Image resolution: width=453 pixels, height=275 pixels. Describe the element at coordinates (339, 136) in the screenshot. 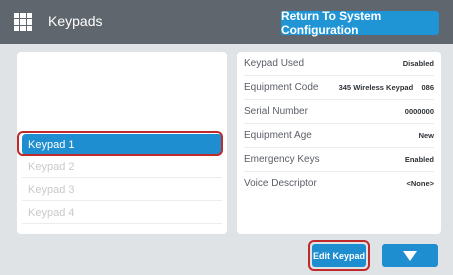

I see `property-row-equipment-age: Equipment Age New` at that location.